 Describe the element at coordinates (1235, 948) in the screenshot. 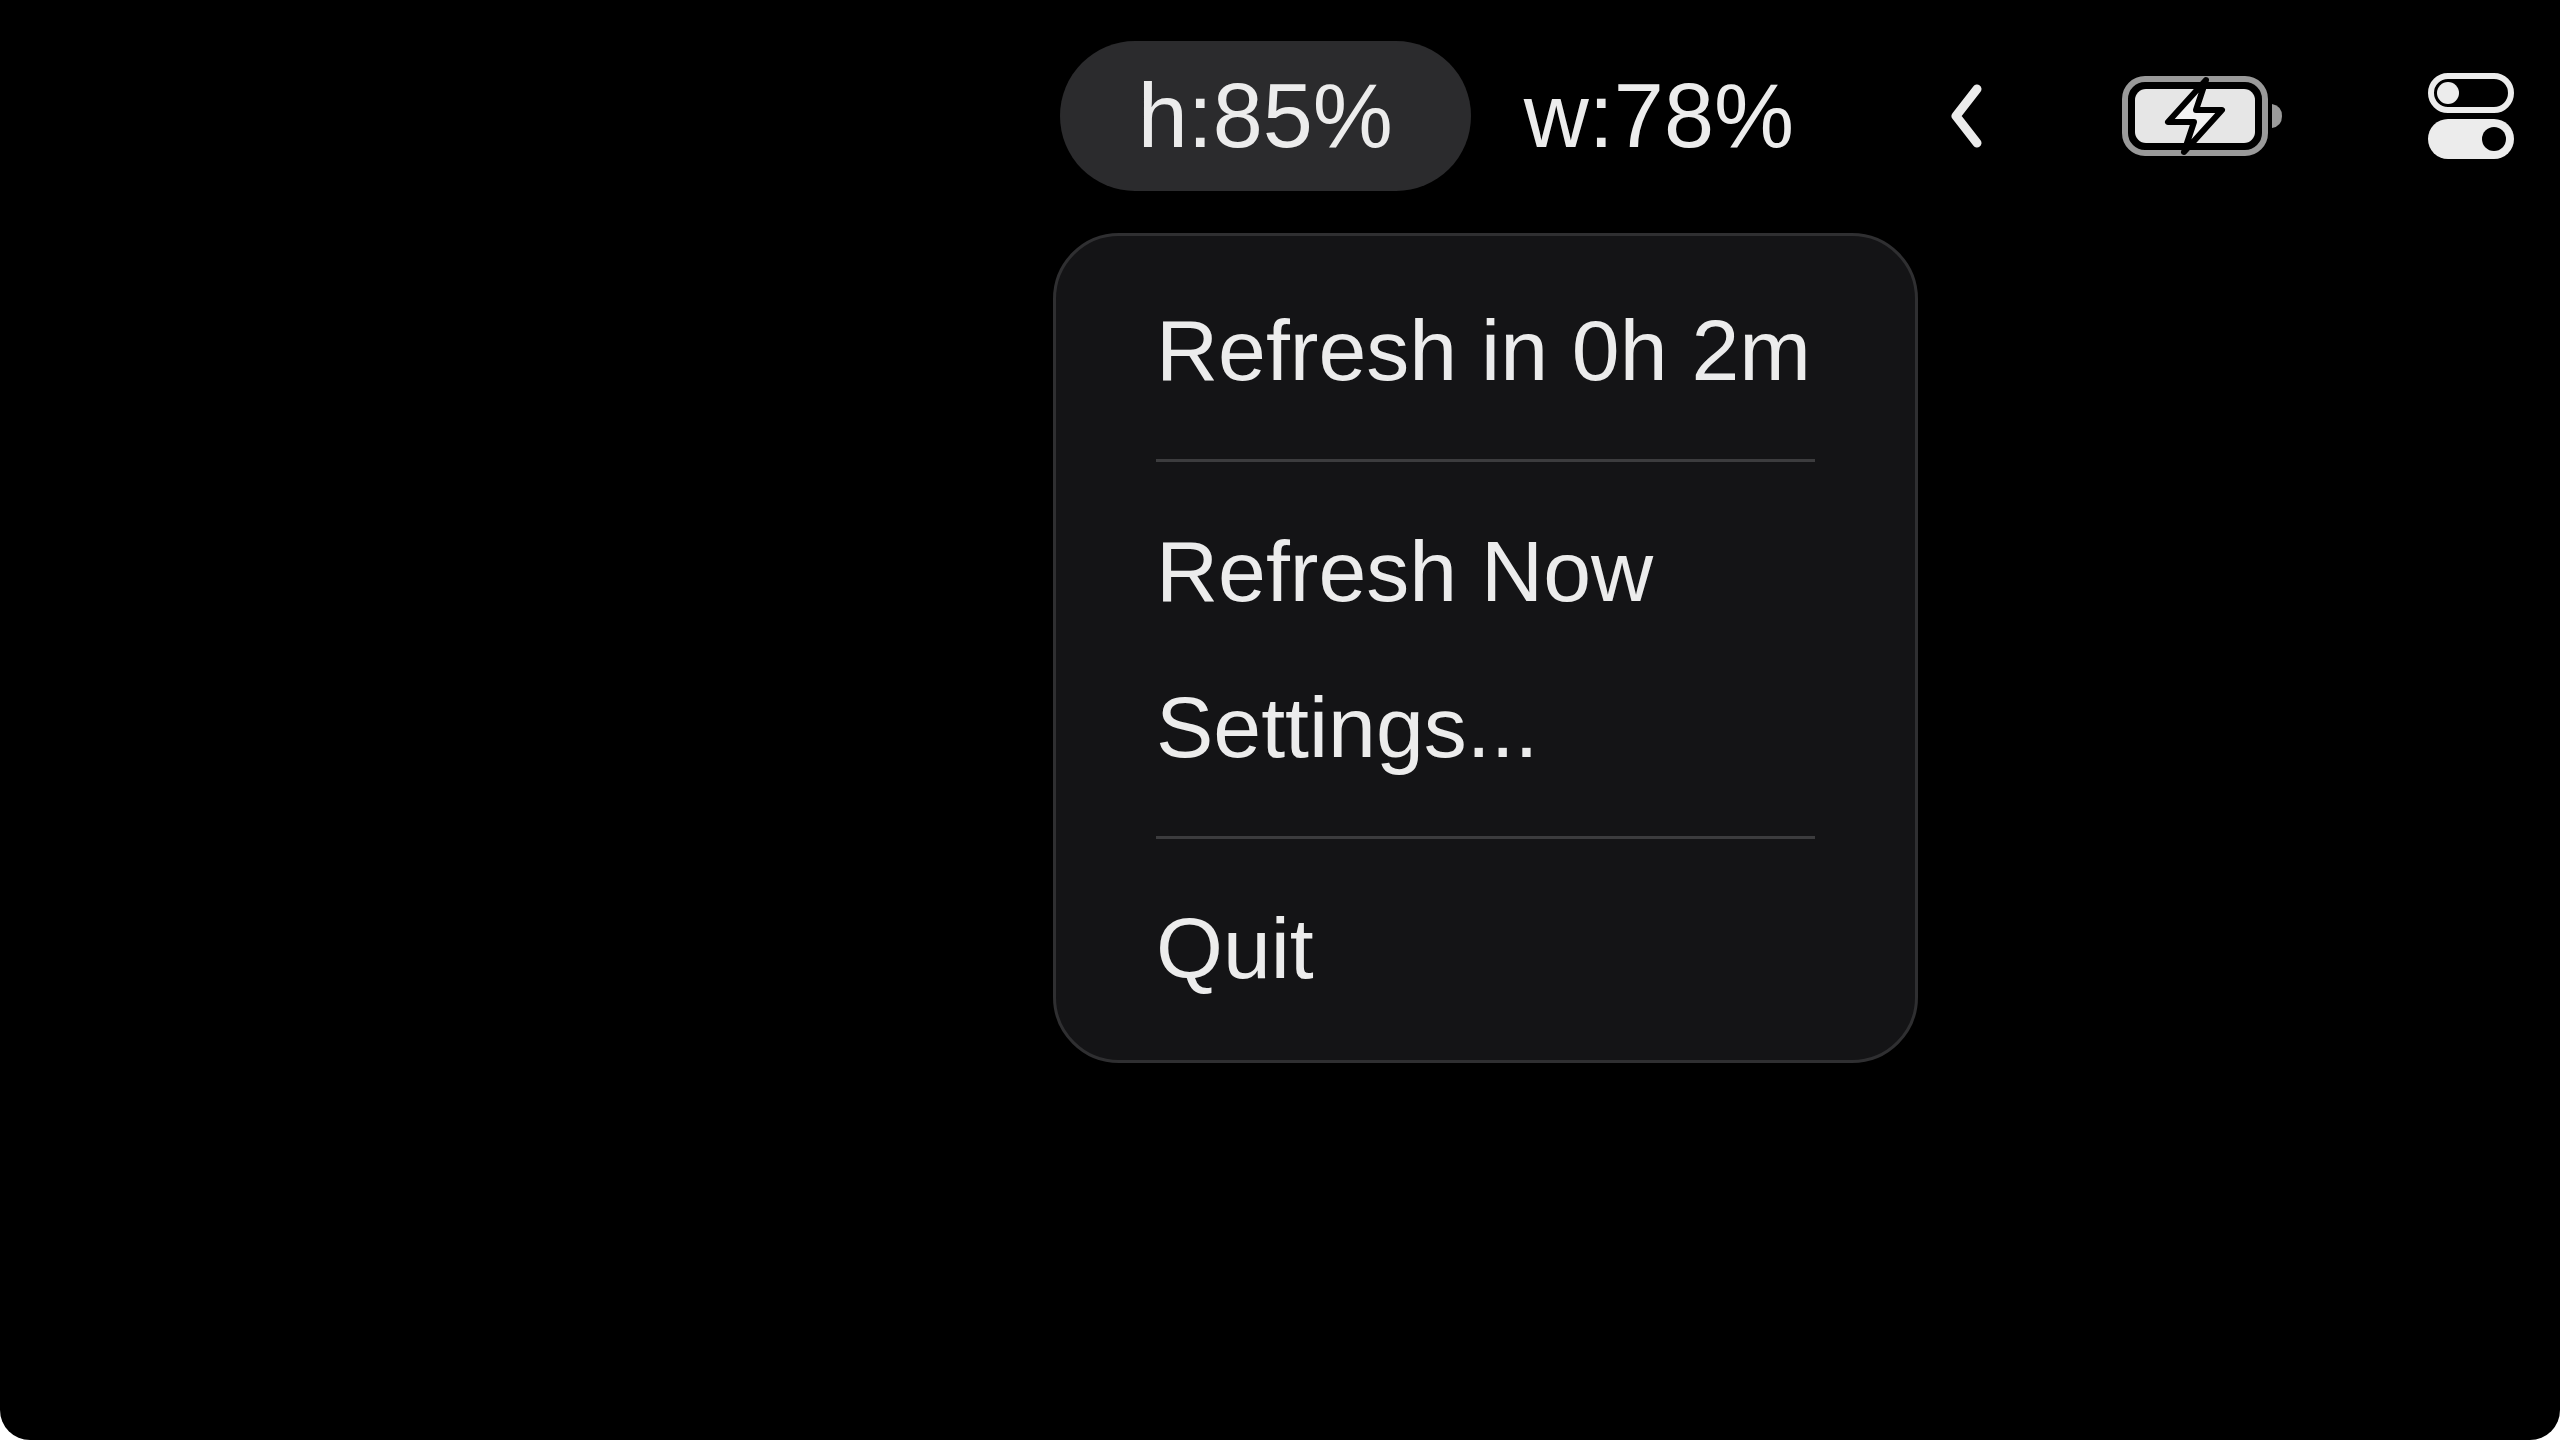

I see `menu-item: Quit` at that location.